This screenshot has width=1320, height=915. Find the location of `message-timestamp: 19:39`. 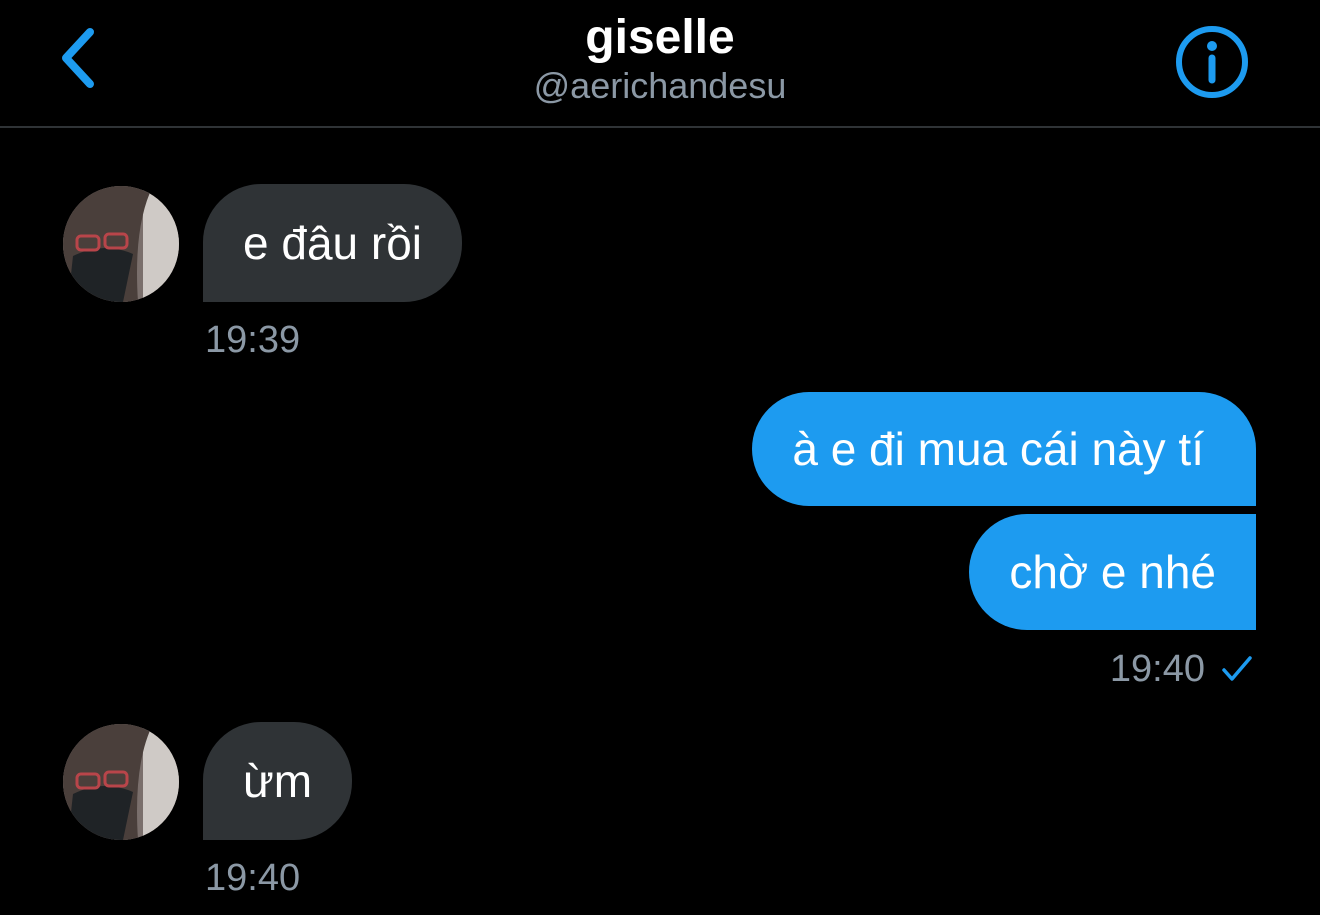

message-timestamp: 19:39 is located at coordinates (253, 340).